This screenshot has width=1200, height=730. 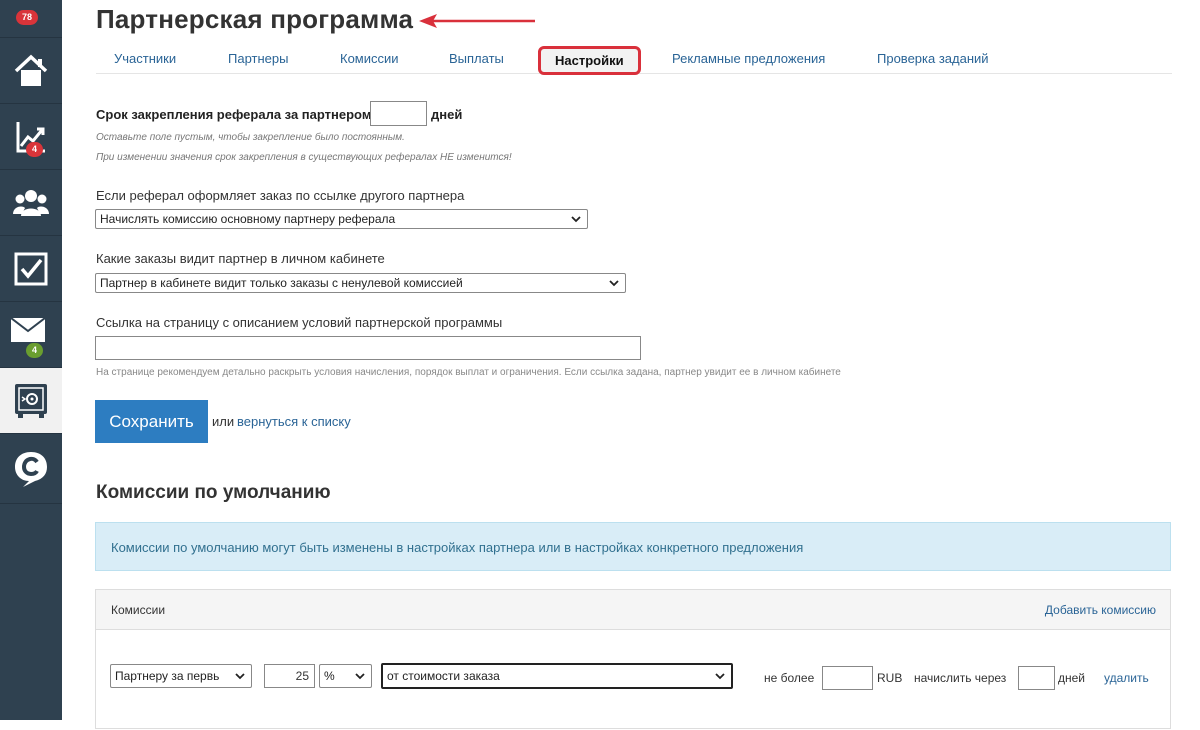 I want to click on terms-link-input, so click(x=368, y=348).